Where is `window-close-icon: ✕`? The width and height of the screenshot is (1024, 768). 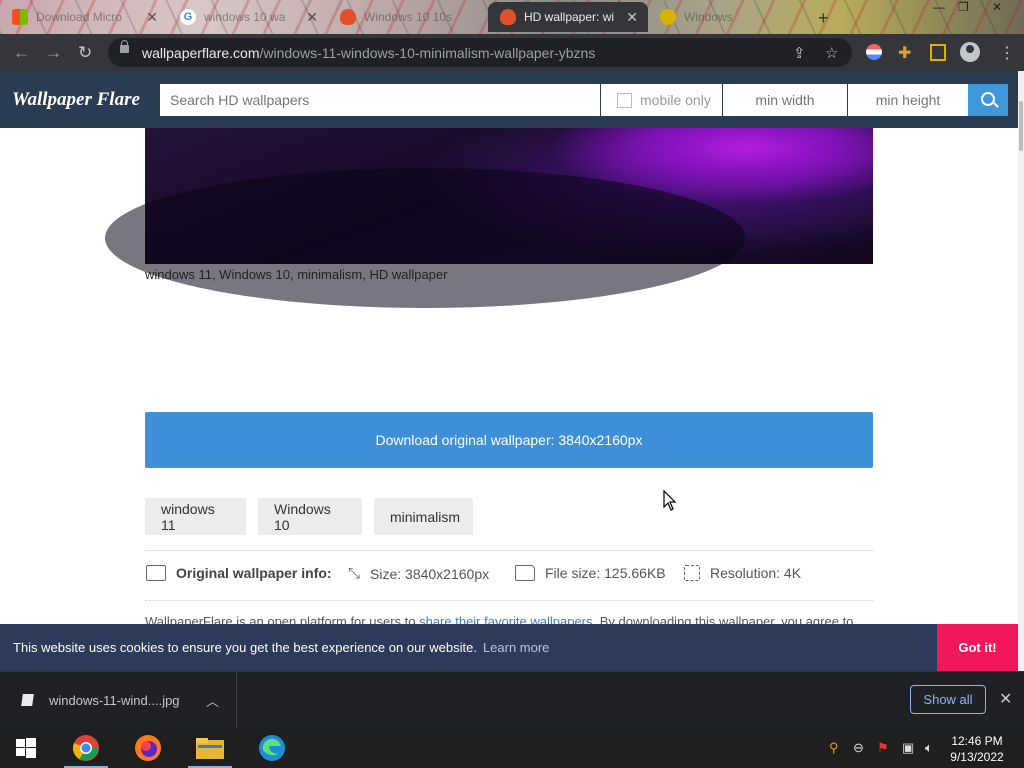 window-close-icon: ✕ is located at coordinates (997, 7).